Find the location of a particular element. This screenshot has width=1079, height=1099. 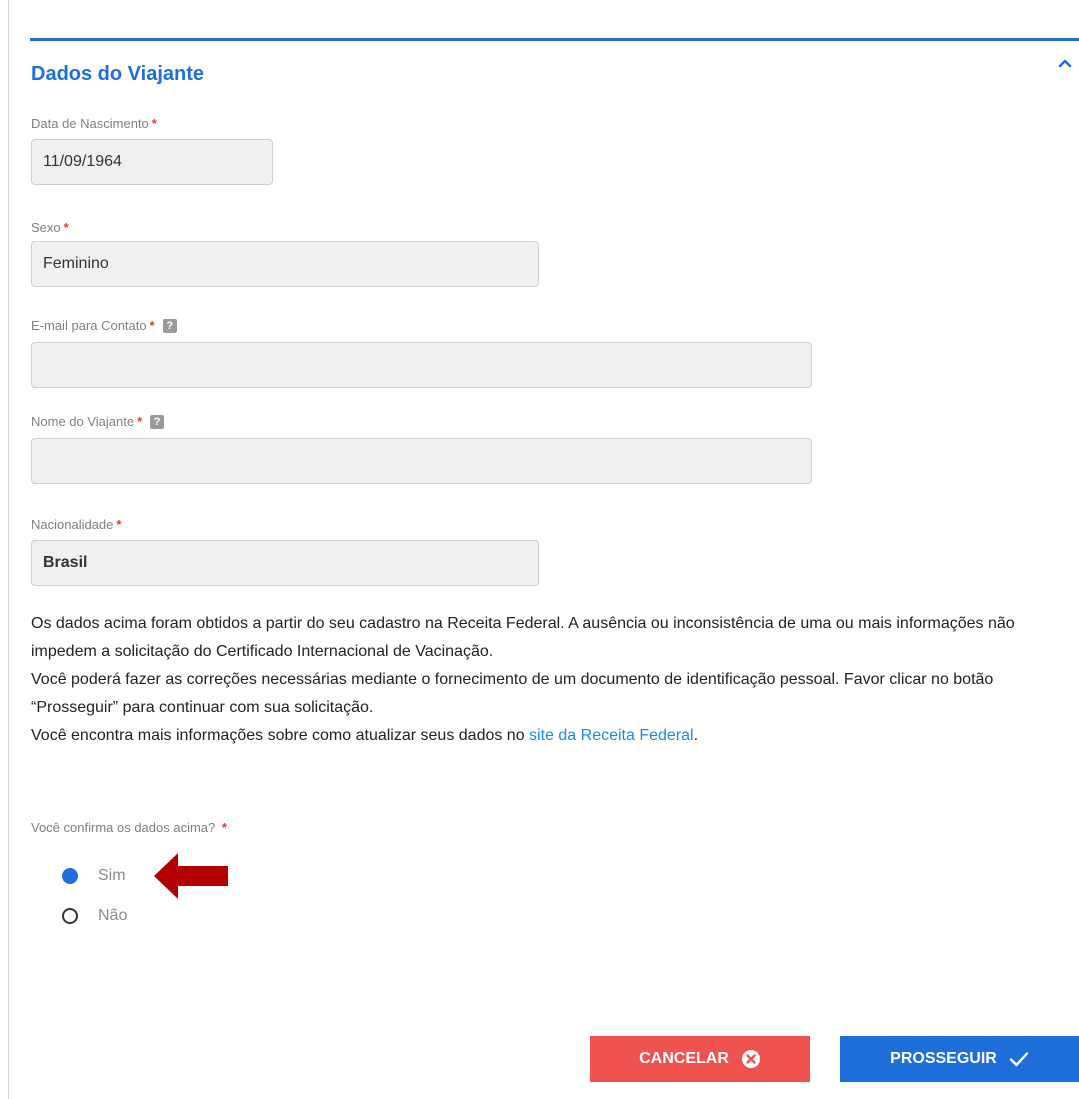

receita-federal-link: site da Receita Federal is located at coordinates (611, 735).